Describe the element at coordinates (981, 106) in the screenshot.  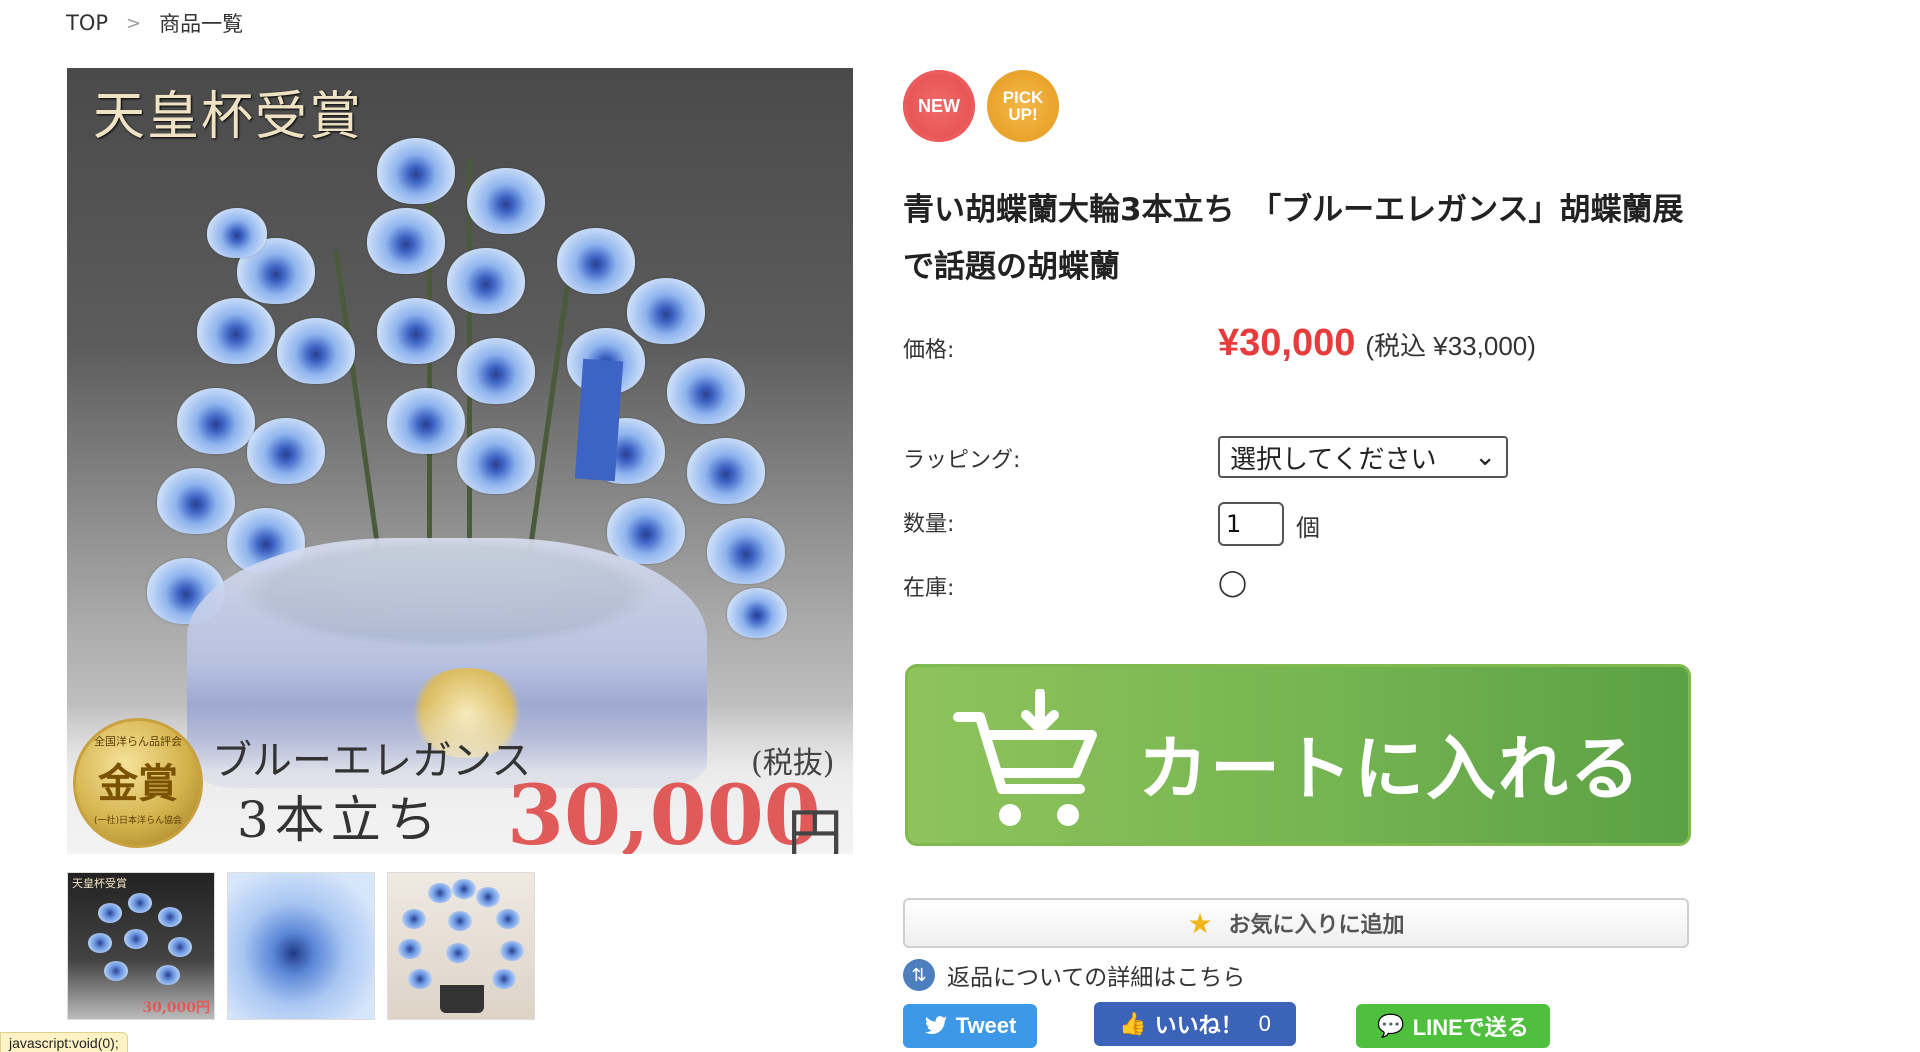
I see `product-badges: NEW PICK UP!` at that location.